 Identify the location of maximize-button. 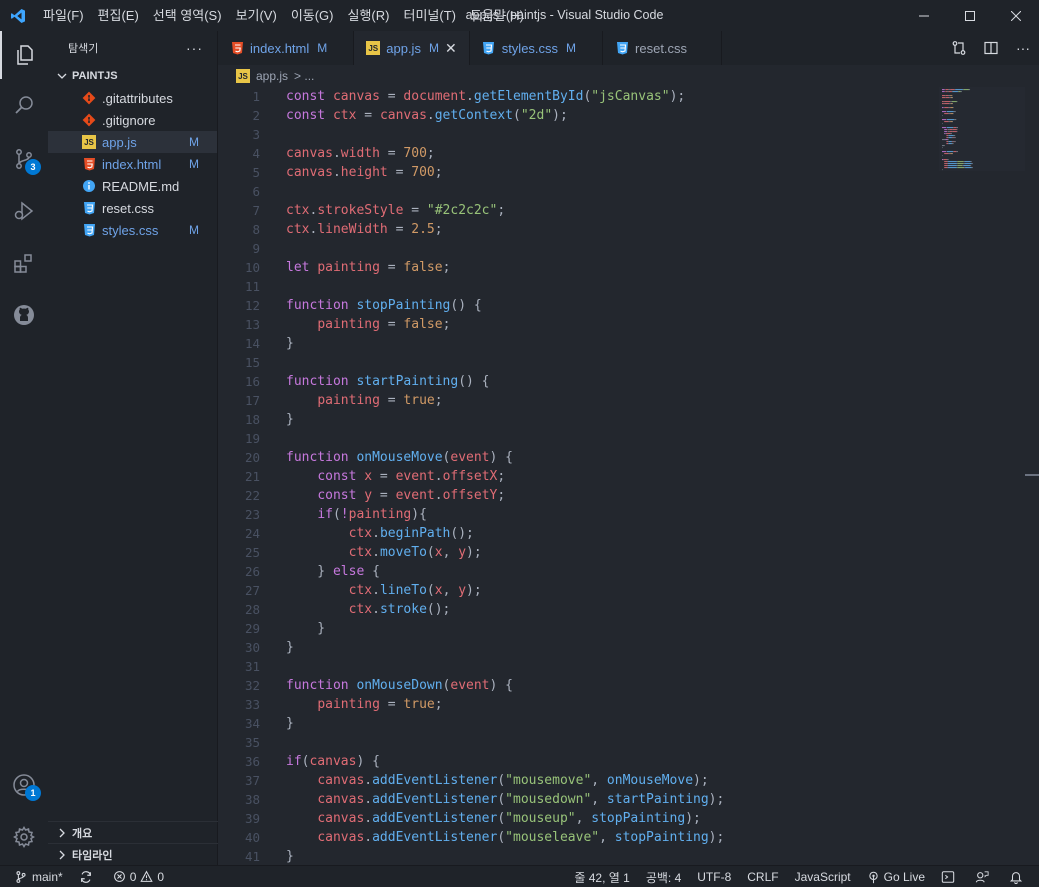
(970, 15).